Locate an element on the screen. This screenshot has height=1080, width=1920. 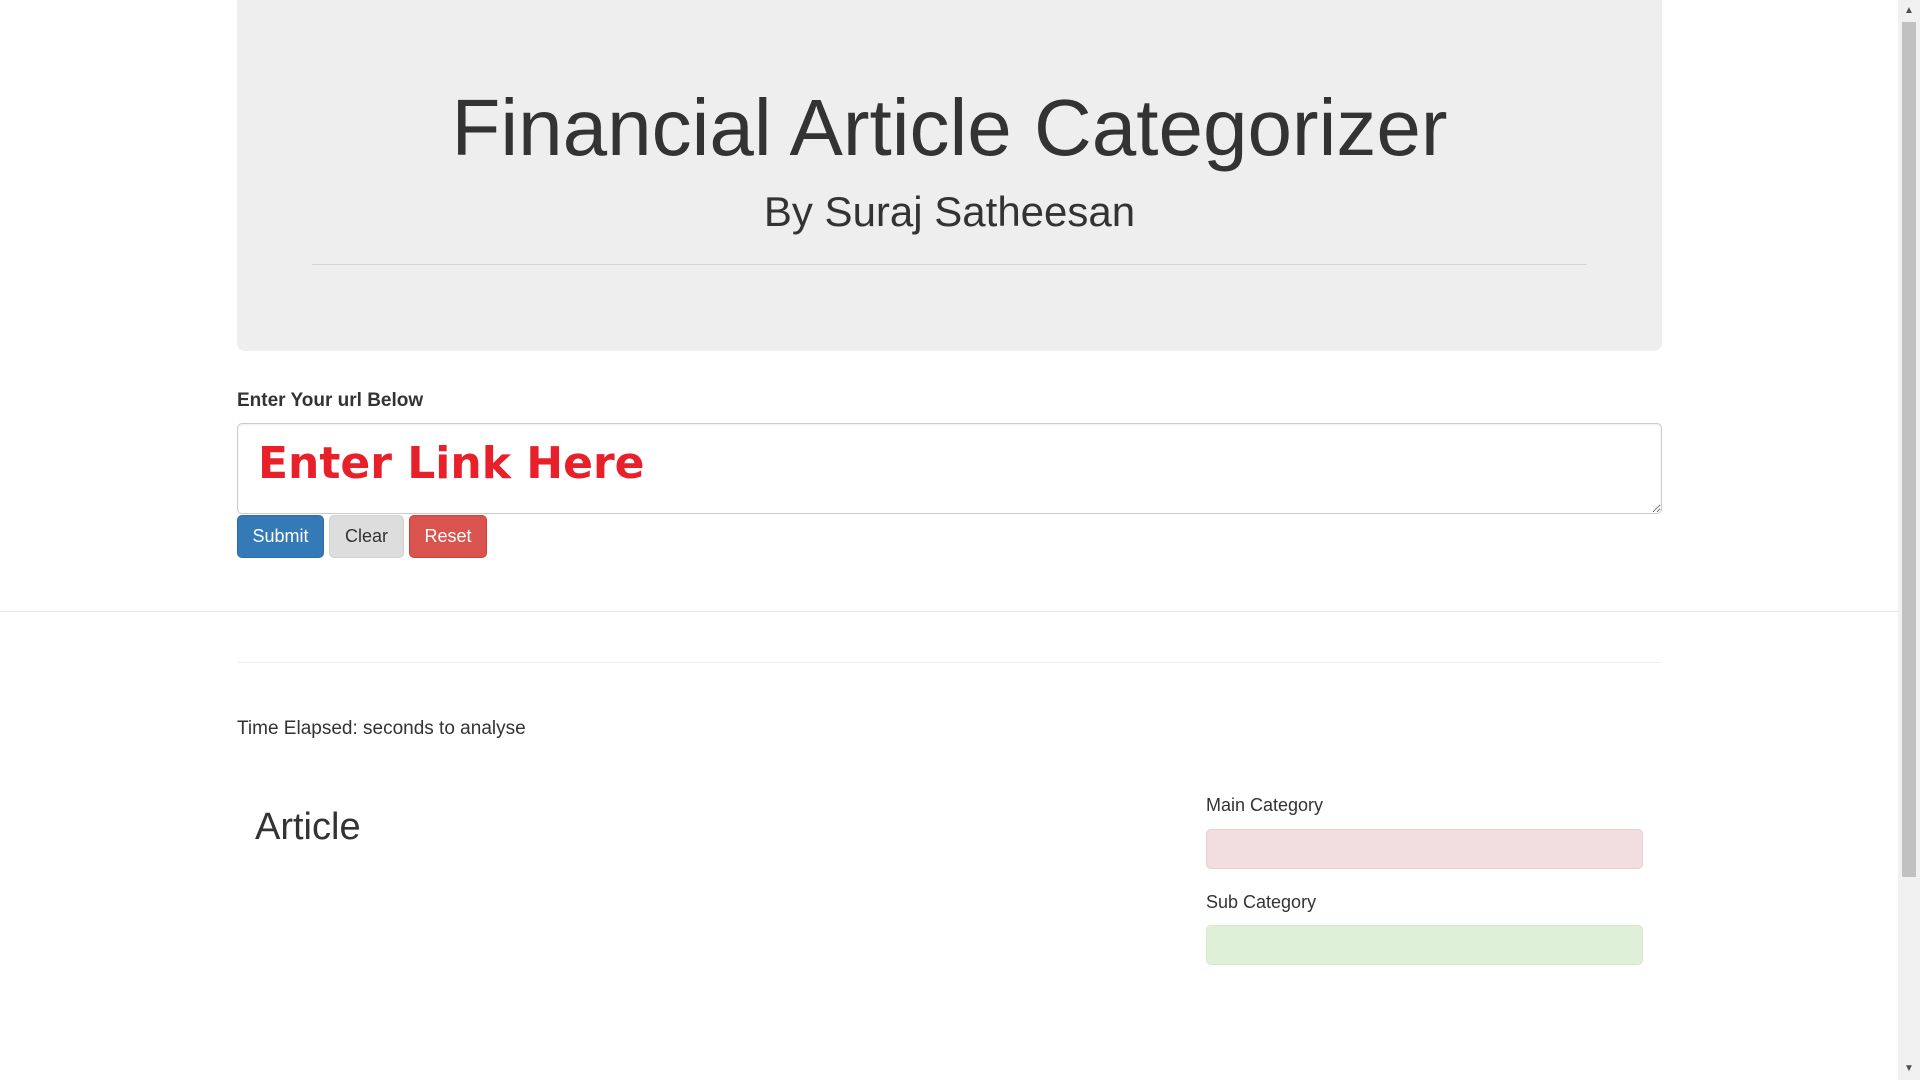
url-input is located at coordinates (949, 468).